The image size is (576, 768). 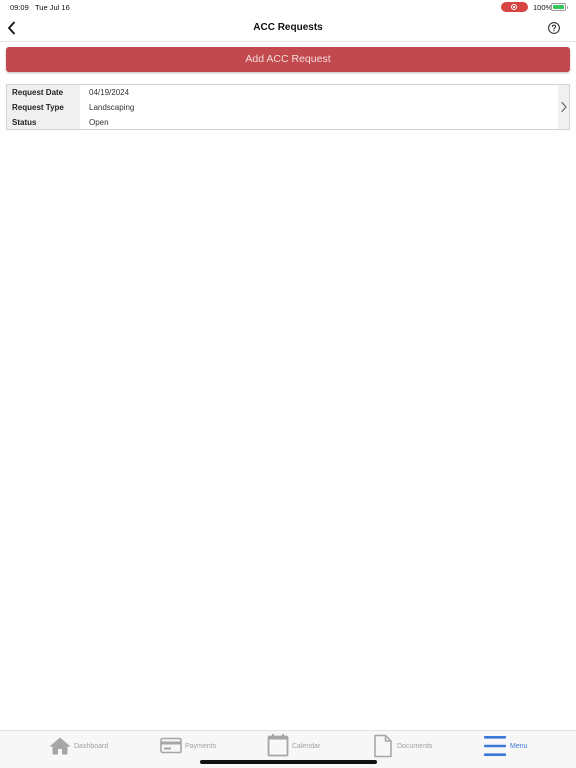 I want to click on status-value: Open, so click(x=99, y=122).